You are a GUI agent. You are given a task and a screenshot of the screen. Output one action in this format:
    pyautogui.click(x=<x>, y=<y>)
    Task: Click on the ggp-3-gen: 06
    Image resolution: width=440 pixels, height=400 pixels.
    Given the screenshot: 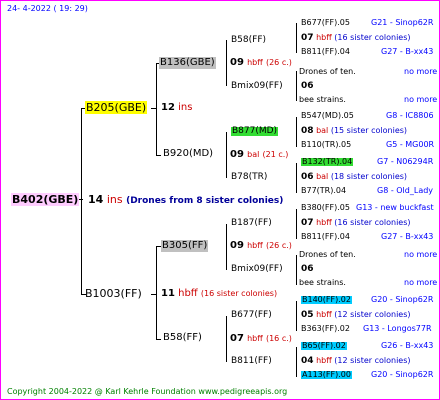 What is the action you would take?
    pyautogui.click(x=307, y=177)
    